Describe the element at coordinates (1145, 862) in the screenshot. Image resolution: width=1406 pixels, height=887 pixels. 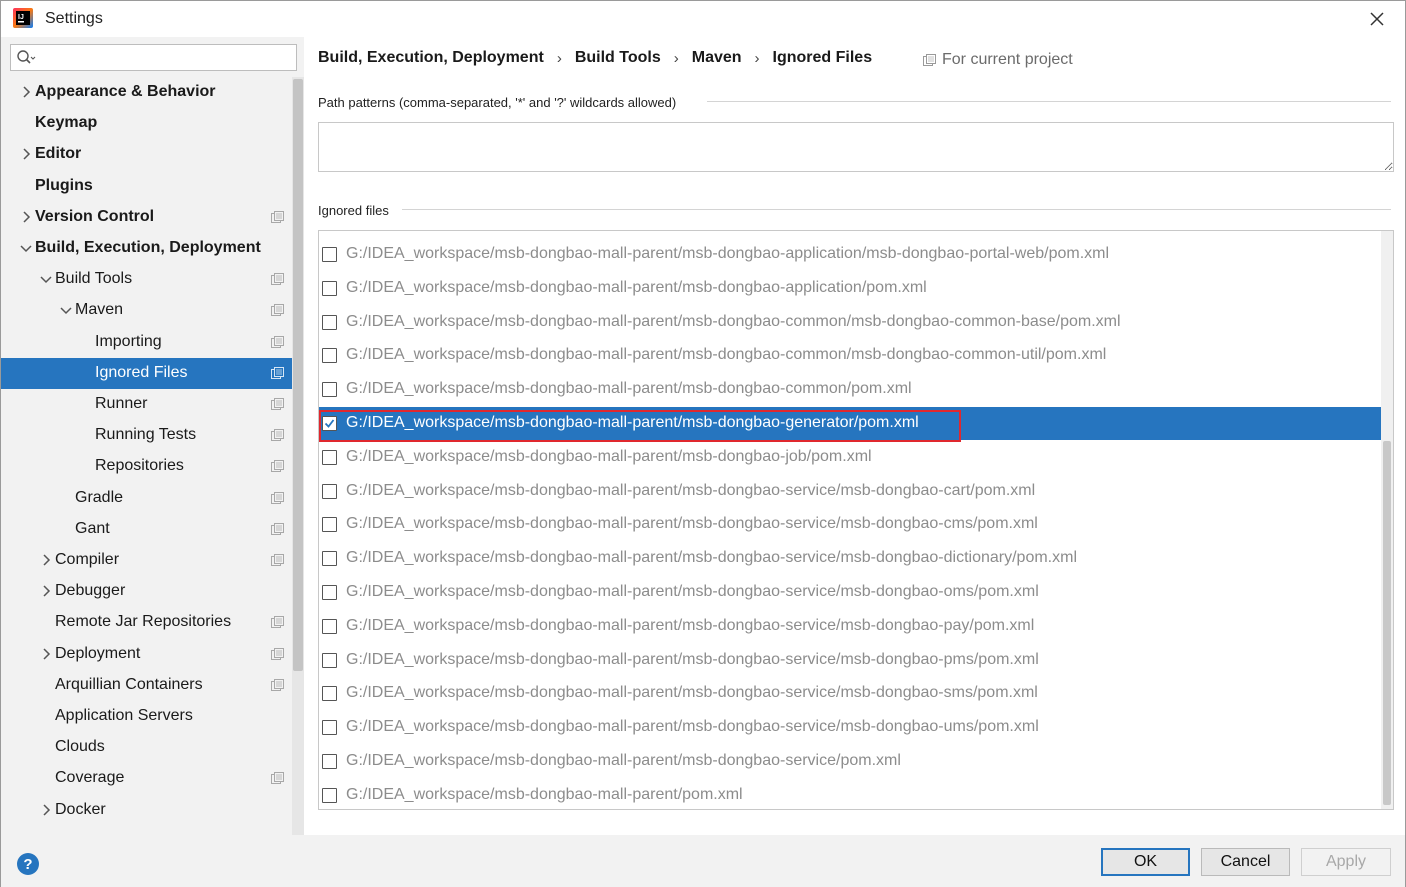
I see `ok-button: OK` at that location.